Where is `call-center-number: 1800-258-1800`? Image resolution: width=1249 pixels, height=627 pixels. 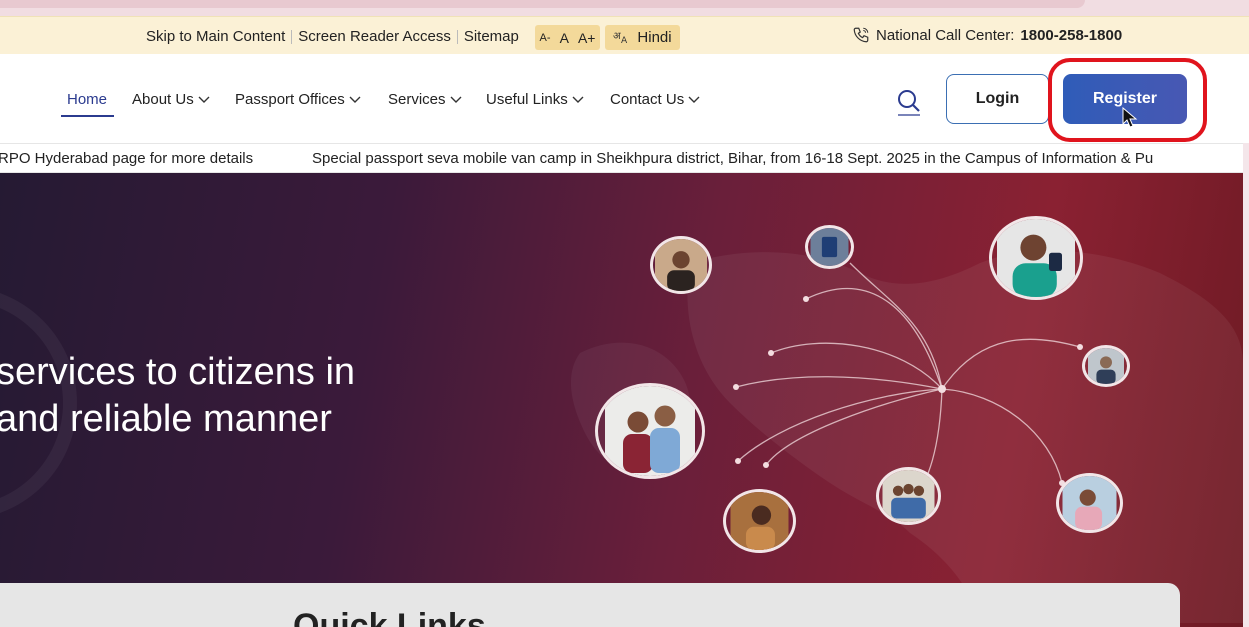
call-center-number: 1800-258-1800 is located at coordinates (1071, 35).